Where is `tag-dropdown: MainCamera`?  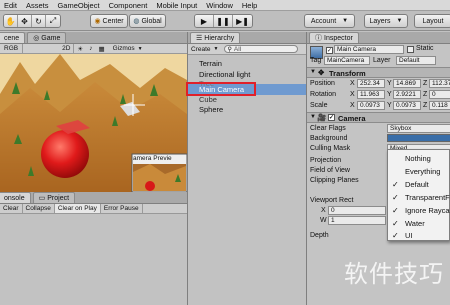 tag-dropdown: MainCamera is located at coordinates (347, 60).